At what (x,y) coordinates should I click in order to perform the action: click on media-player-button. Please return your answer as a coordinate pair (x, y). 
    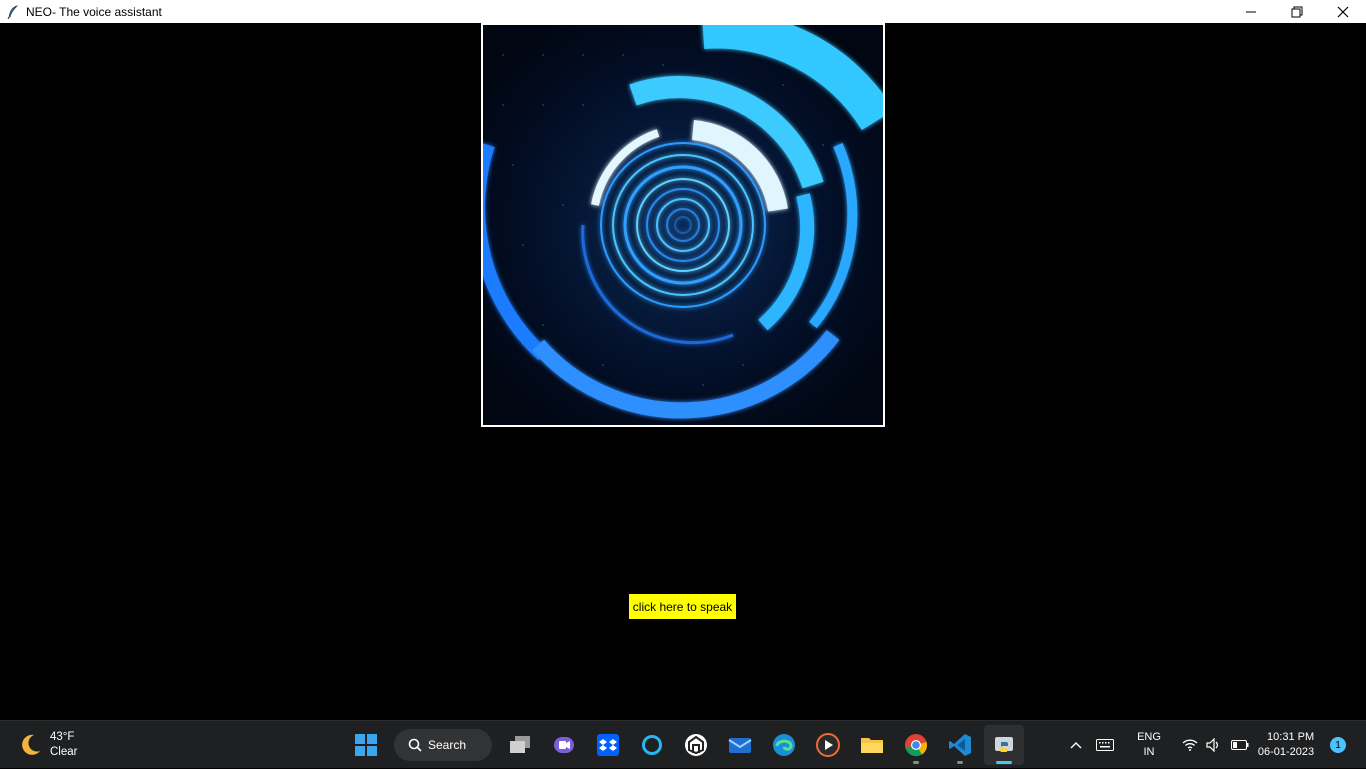
    Looking at the image, I should click on (828, 745).